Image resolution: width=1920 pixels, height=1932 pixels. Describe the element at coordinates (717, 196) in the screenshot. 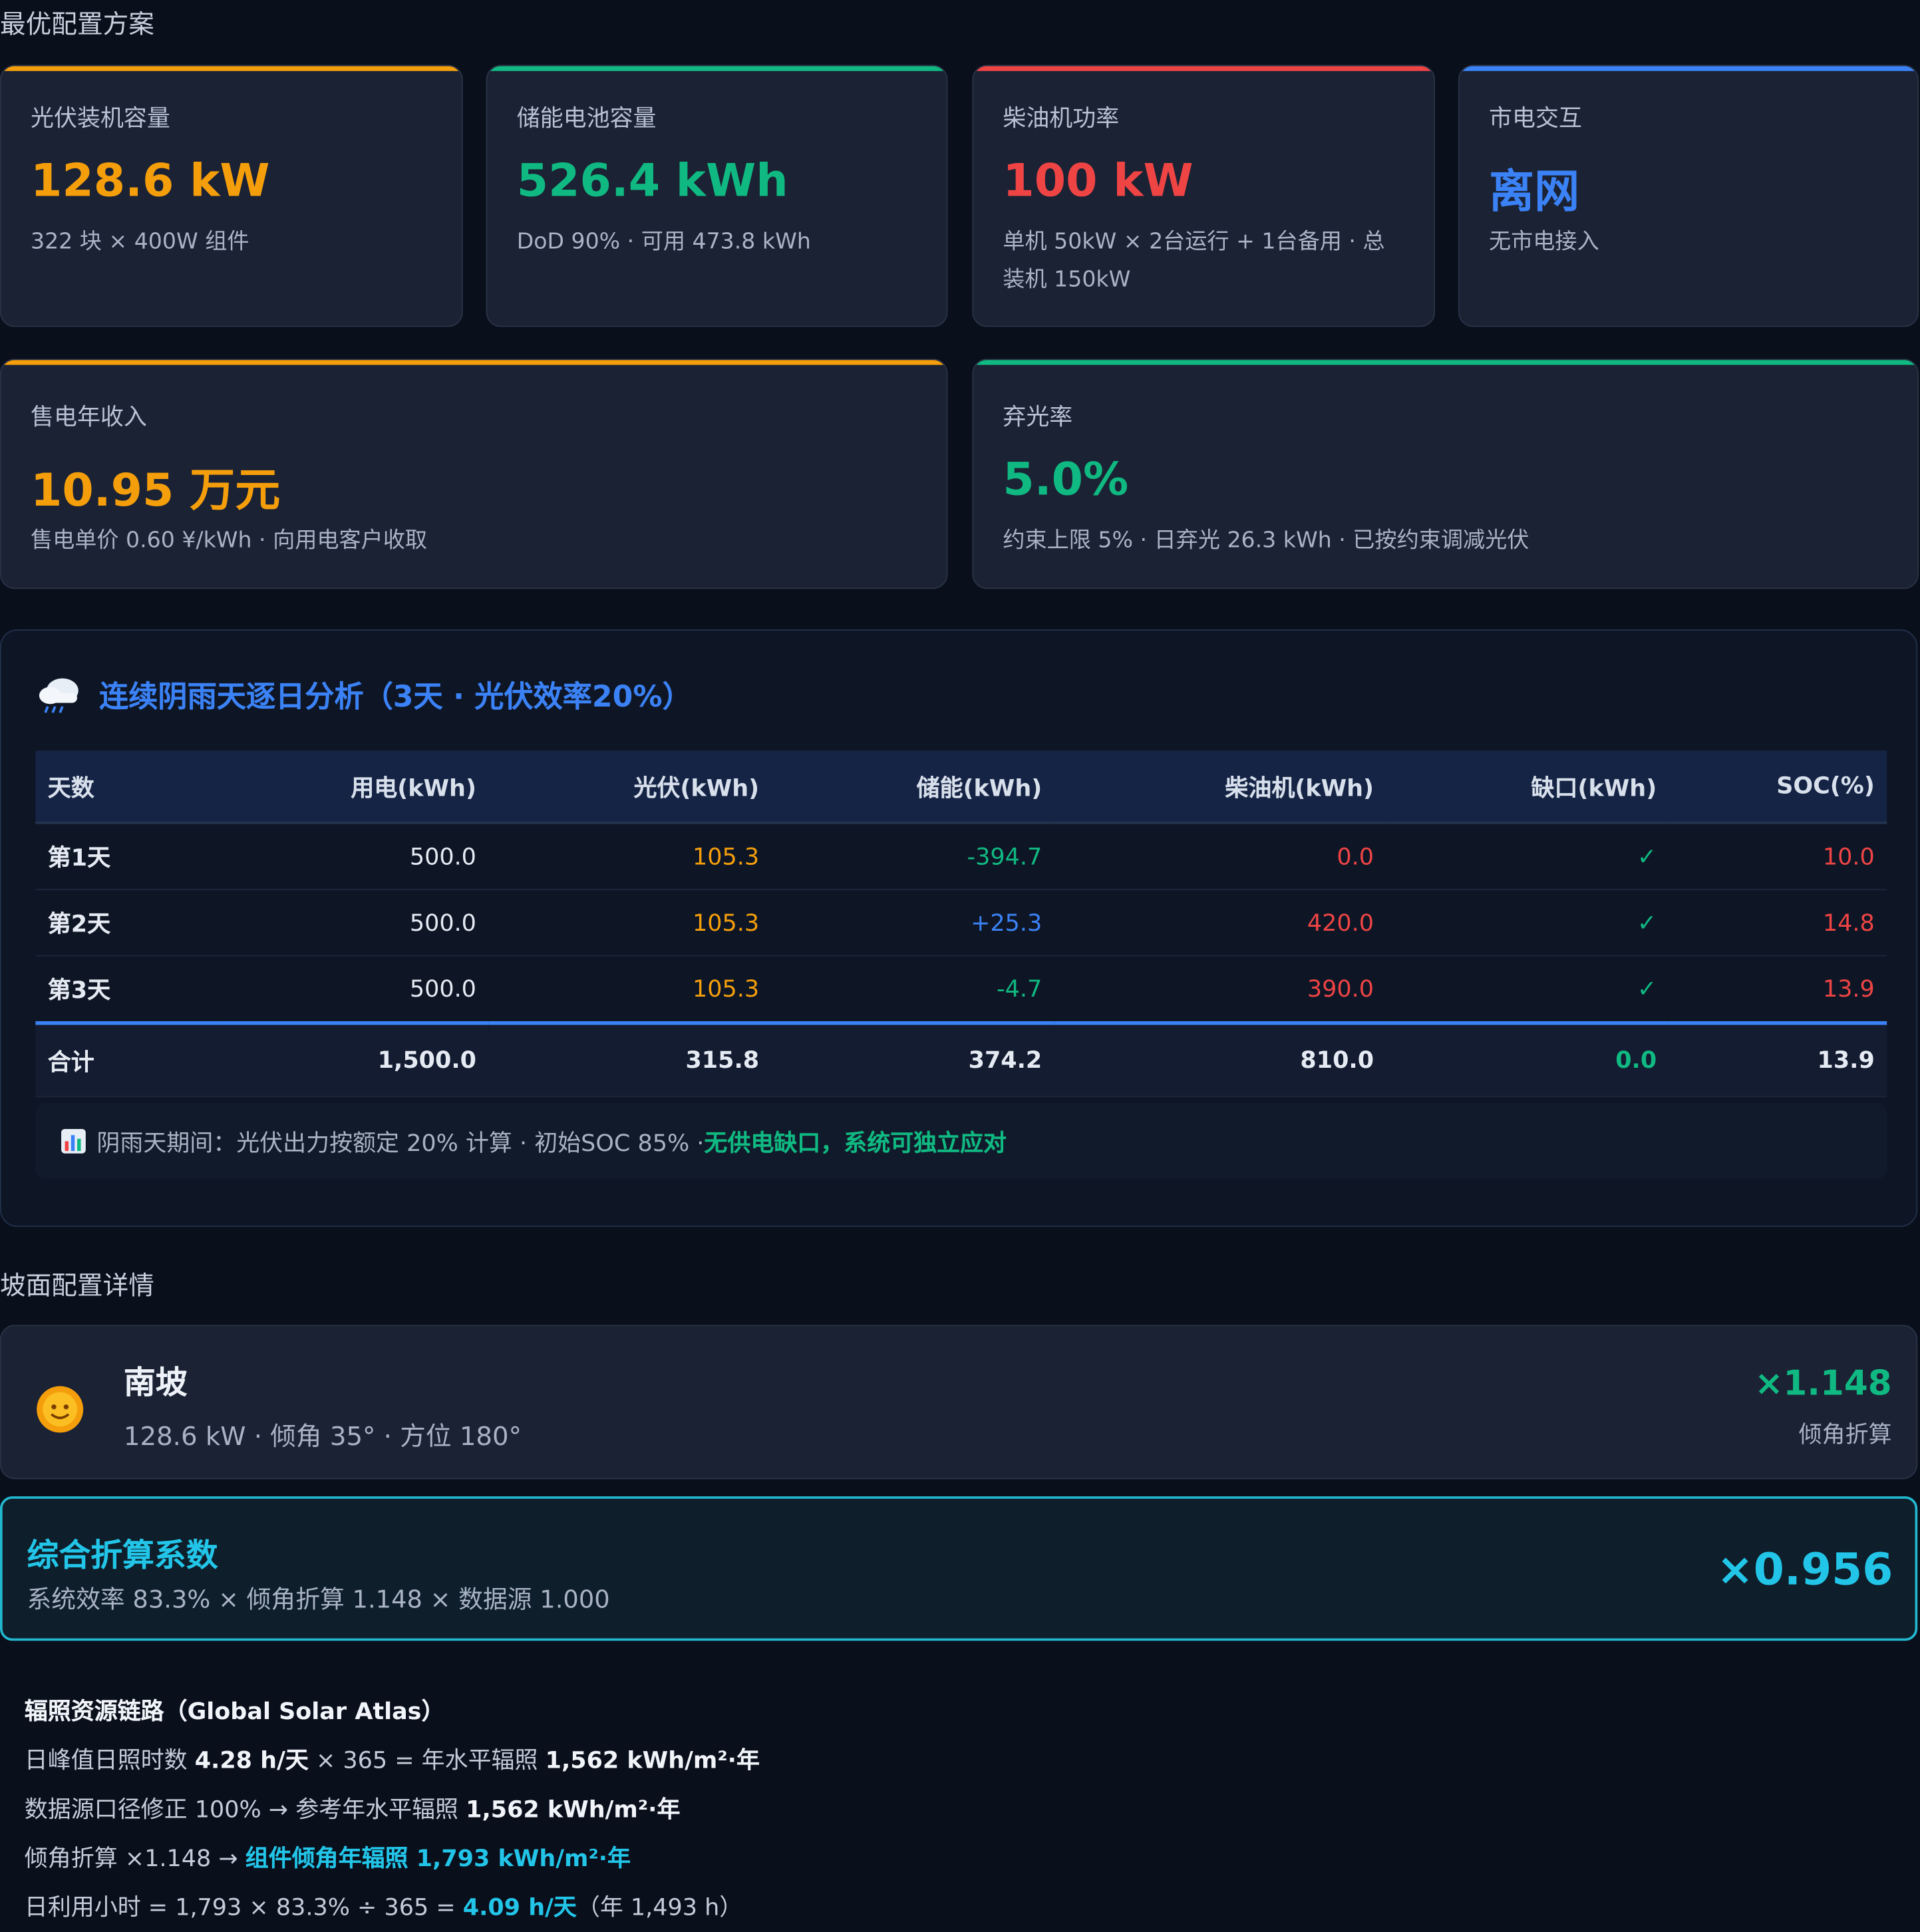

I see `kpi-battery-capacity: 储能电池容量 526.4 kWh DoD 90% · 可用 473.8 kWh` at that location.